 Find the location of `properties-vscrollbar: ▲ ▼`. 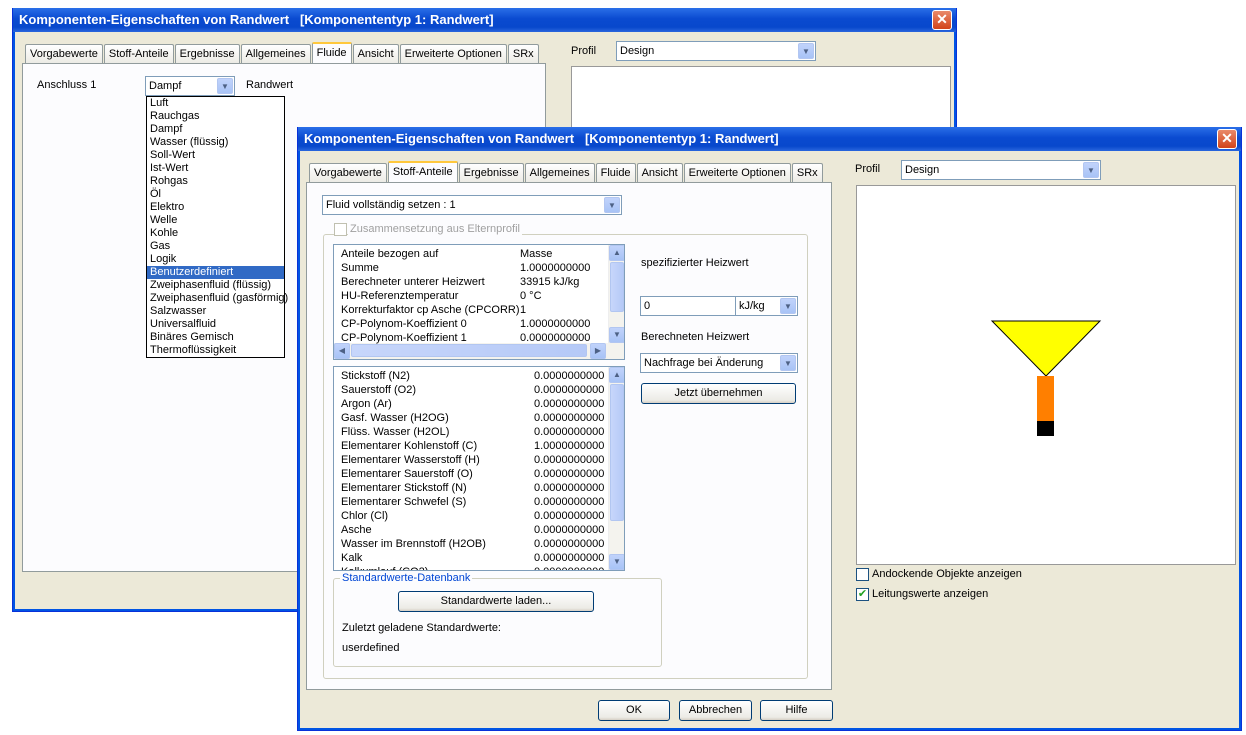

properties-vscrollbar: ▲ ▼ is located at coordinates (616, 294).